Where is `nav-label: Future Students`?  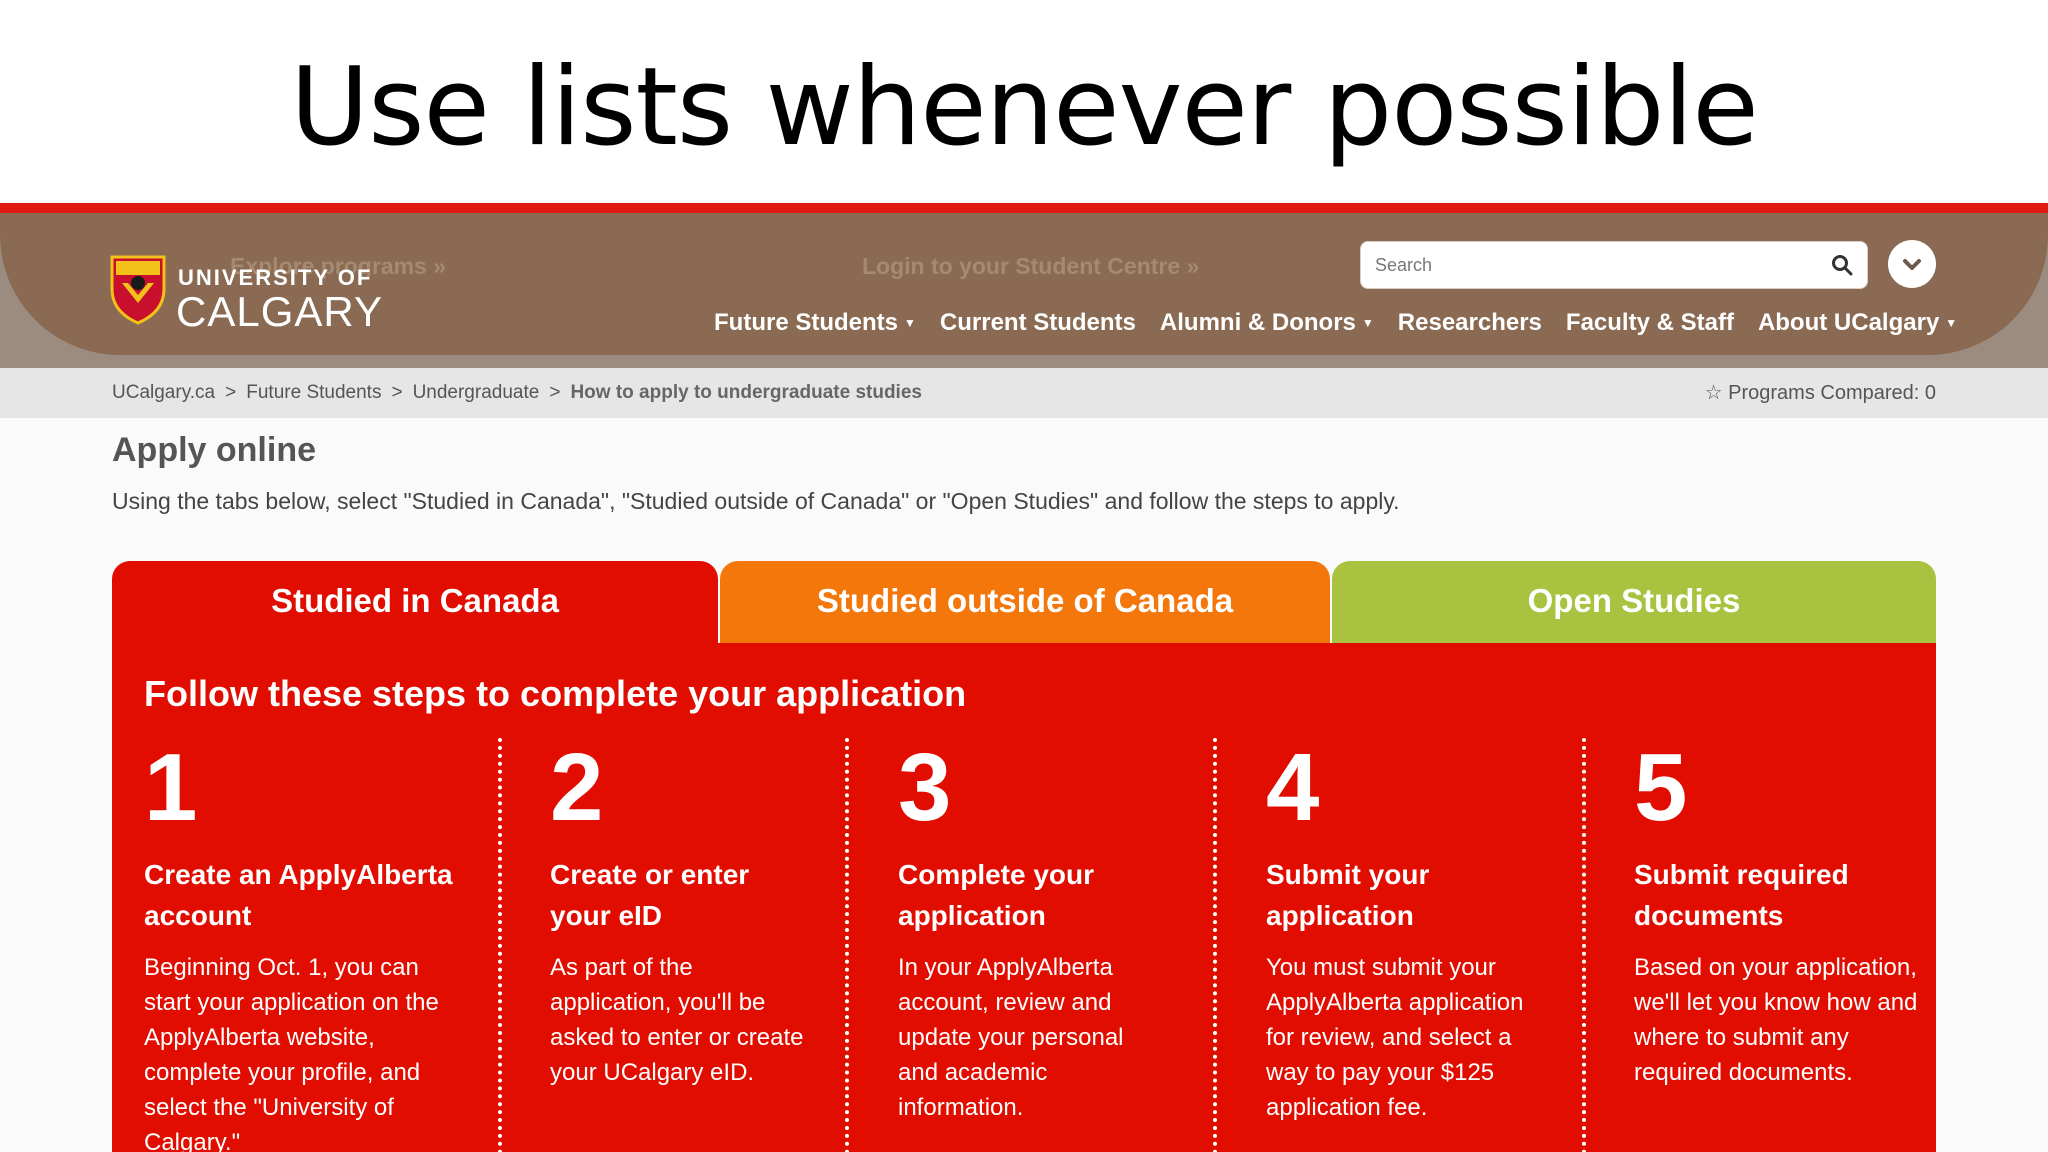 nav-label: Future Students is located at coordinates (806, 322).